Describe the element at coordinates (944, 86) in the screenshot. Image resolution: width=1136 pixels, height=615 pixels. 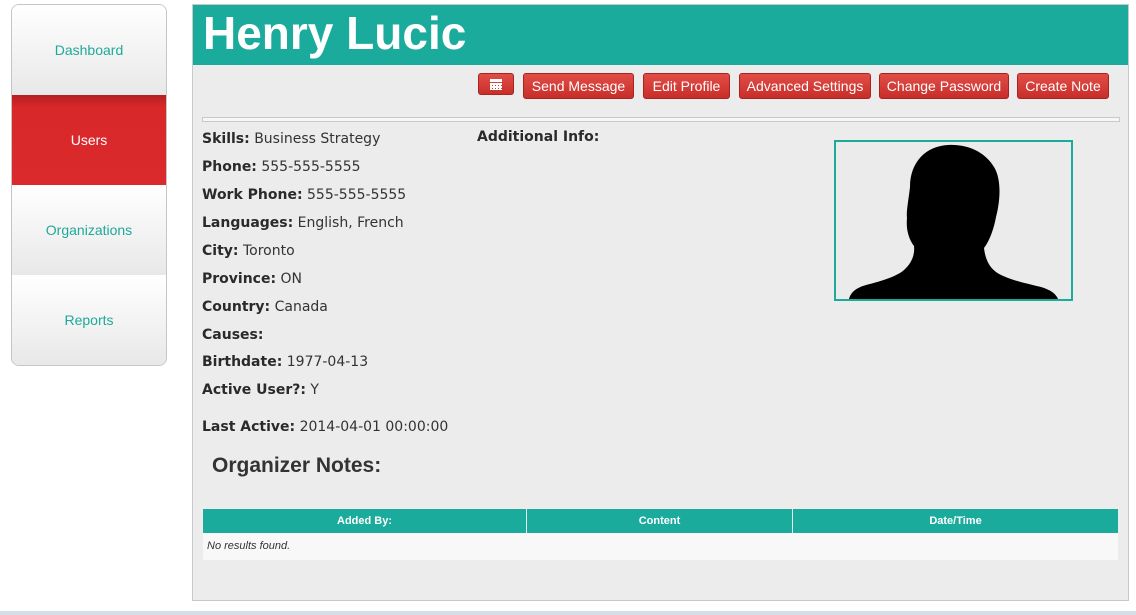
I see `change-password-button: Change Password` at that location.